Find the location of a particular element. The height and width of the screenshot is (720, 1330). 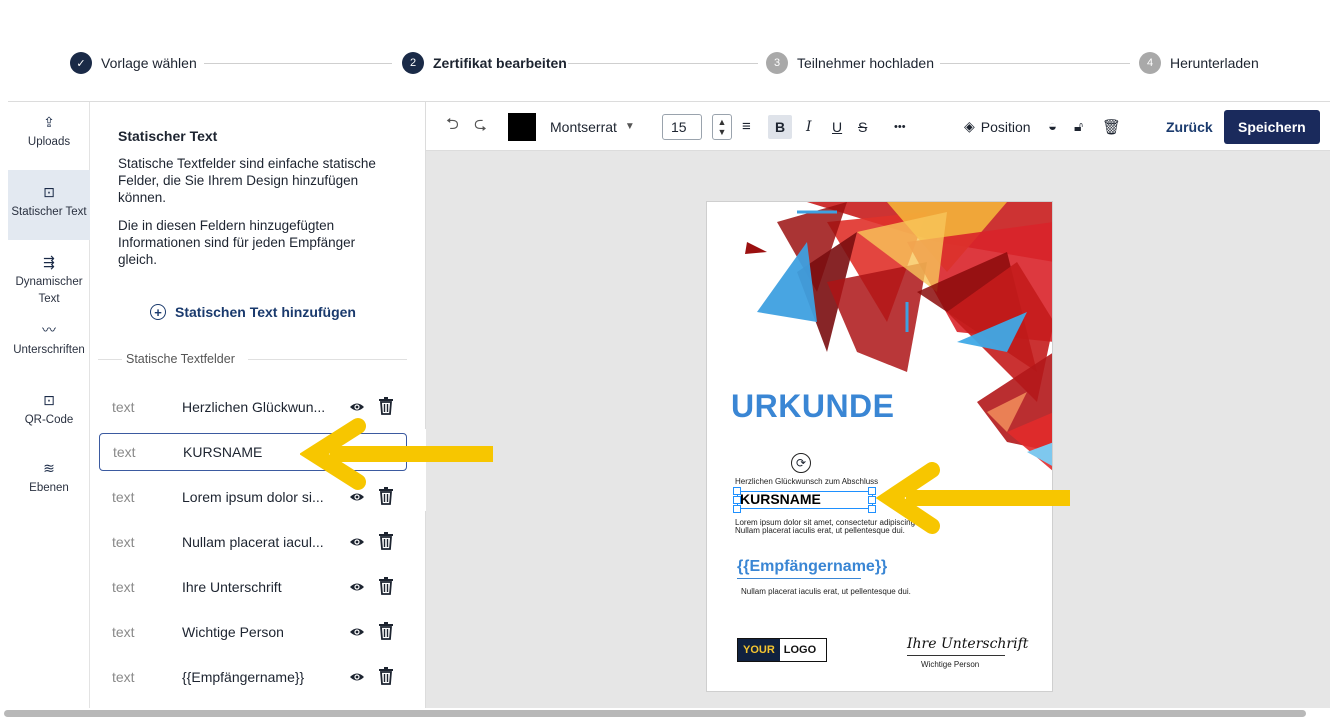

bold-button: B is located at coordinates (780, 126).